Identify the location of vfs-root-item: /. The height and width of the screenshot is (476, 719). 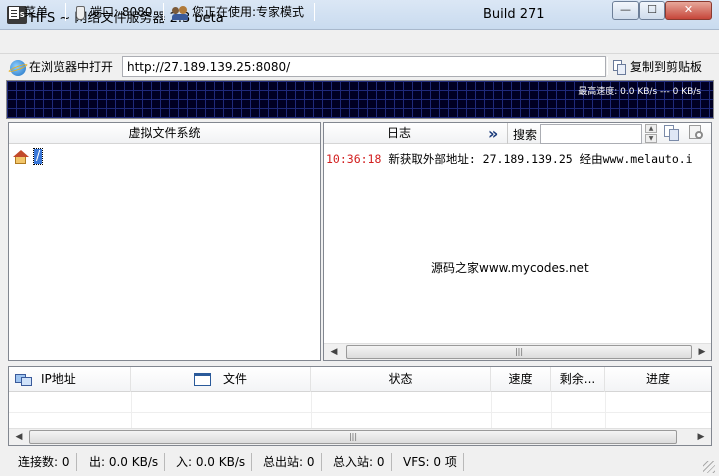
(28, 157).